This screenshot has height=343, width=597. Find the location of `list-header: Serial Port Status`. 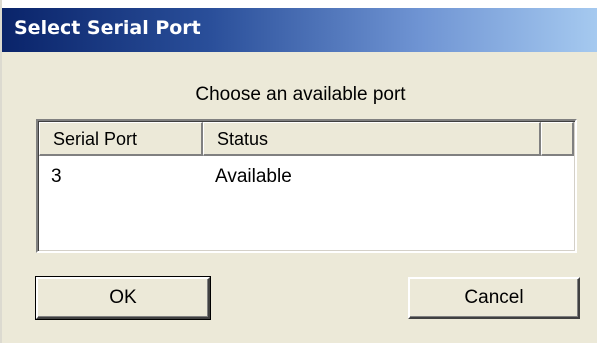

list-header: Serial Port Status is located at coordinates (306, 139).